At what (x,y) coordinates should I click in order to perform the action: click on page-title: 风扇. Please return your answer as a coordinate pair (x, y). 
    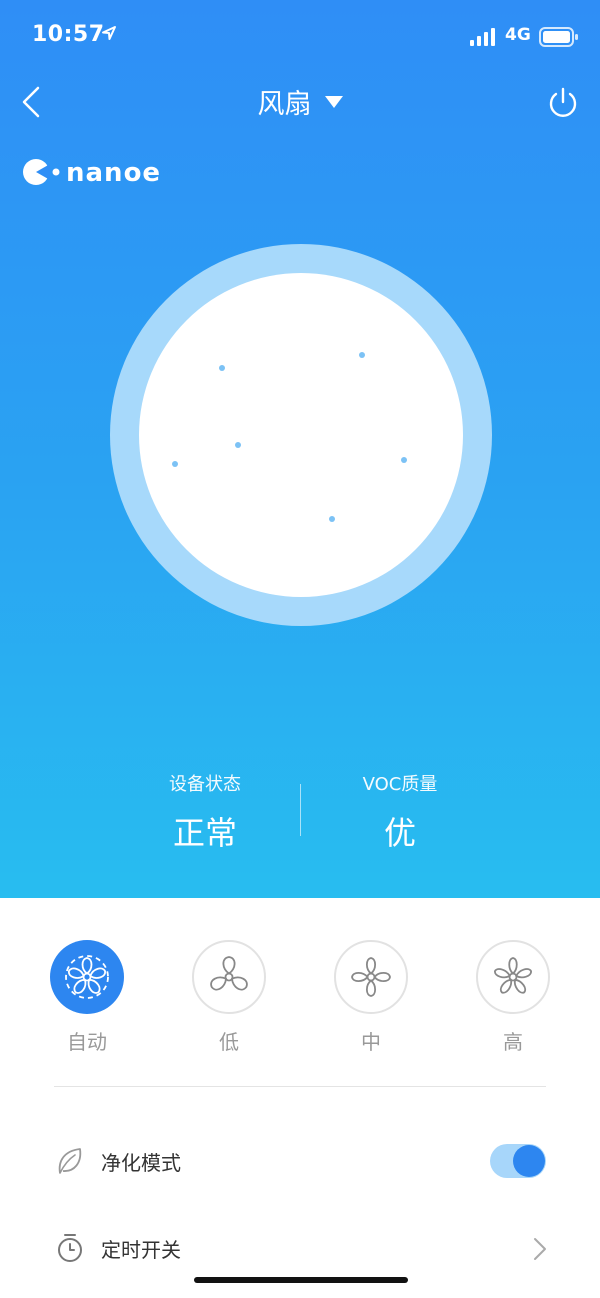
    Looking at the image, I should click on (284, 104).